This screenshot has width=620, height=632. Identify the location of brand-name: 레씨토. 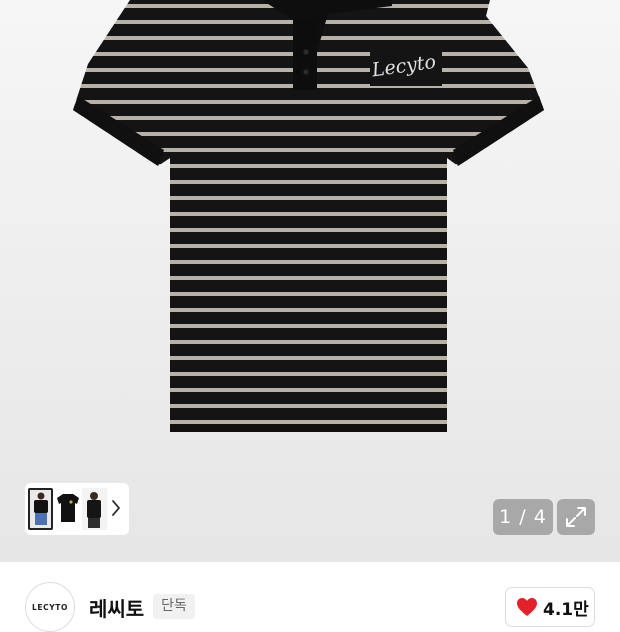
(116, 607).